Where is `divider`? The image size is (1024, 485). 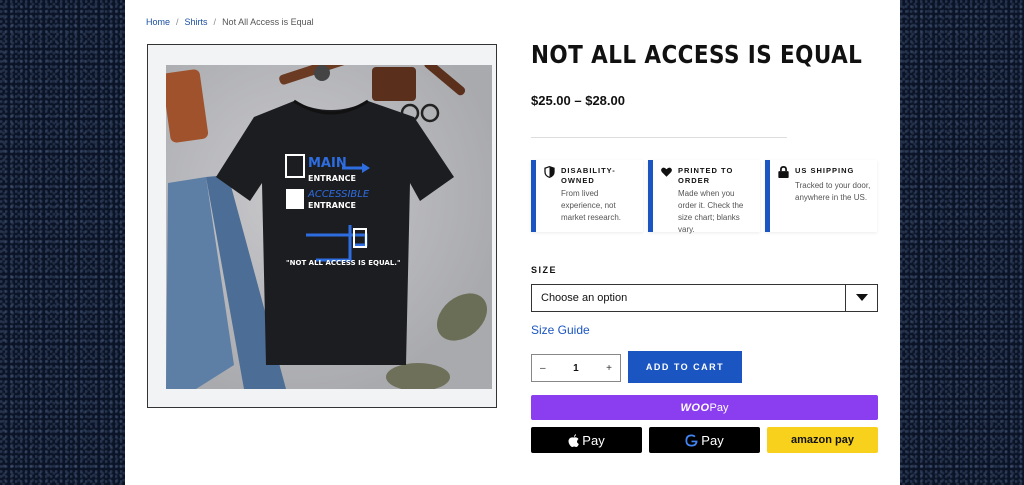 divider is located at coordinates (659, 137).